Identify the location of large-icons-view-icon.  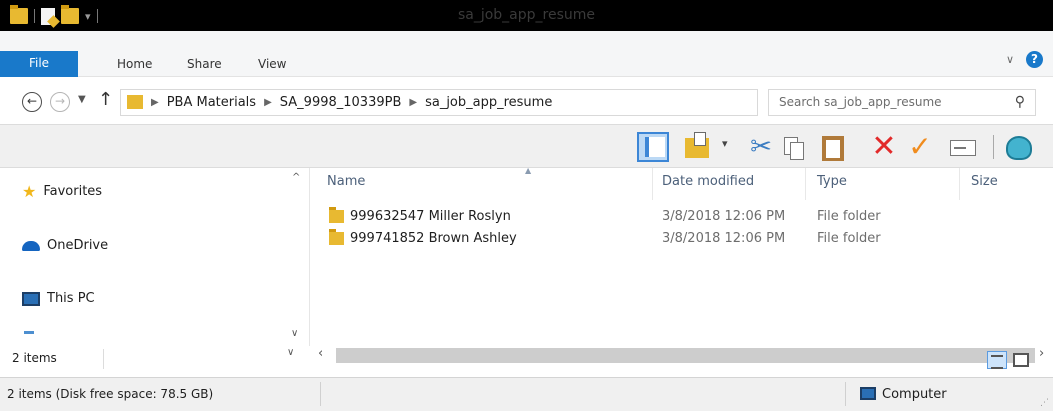
(1021, 360).